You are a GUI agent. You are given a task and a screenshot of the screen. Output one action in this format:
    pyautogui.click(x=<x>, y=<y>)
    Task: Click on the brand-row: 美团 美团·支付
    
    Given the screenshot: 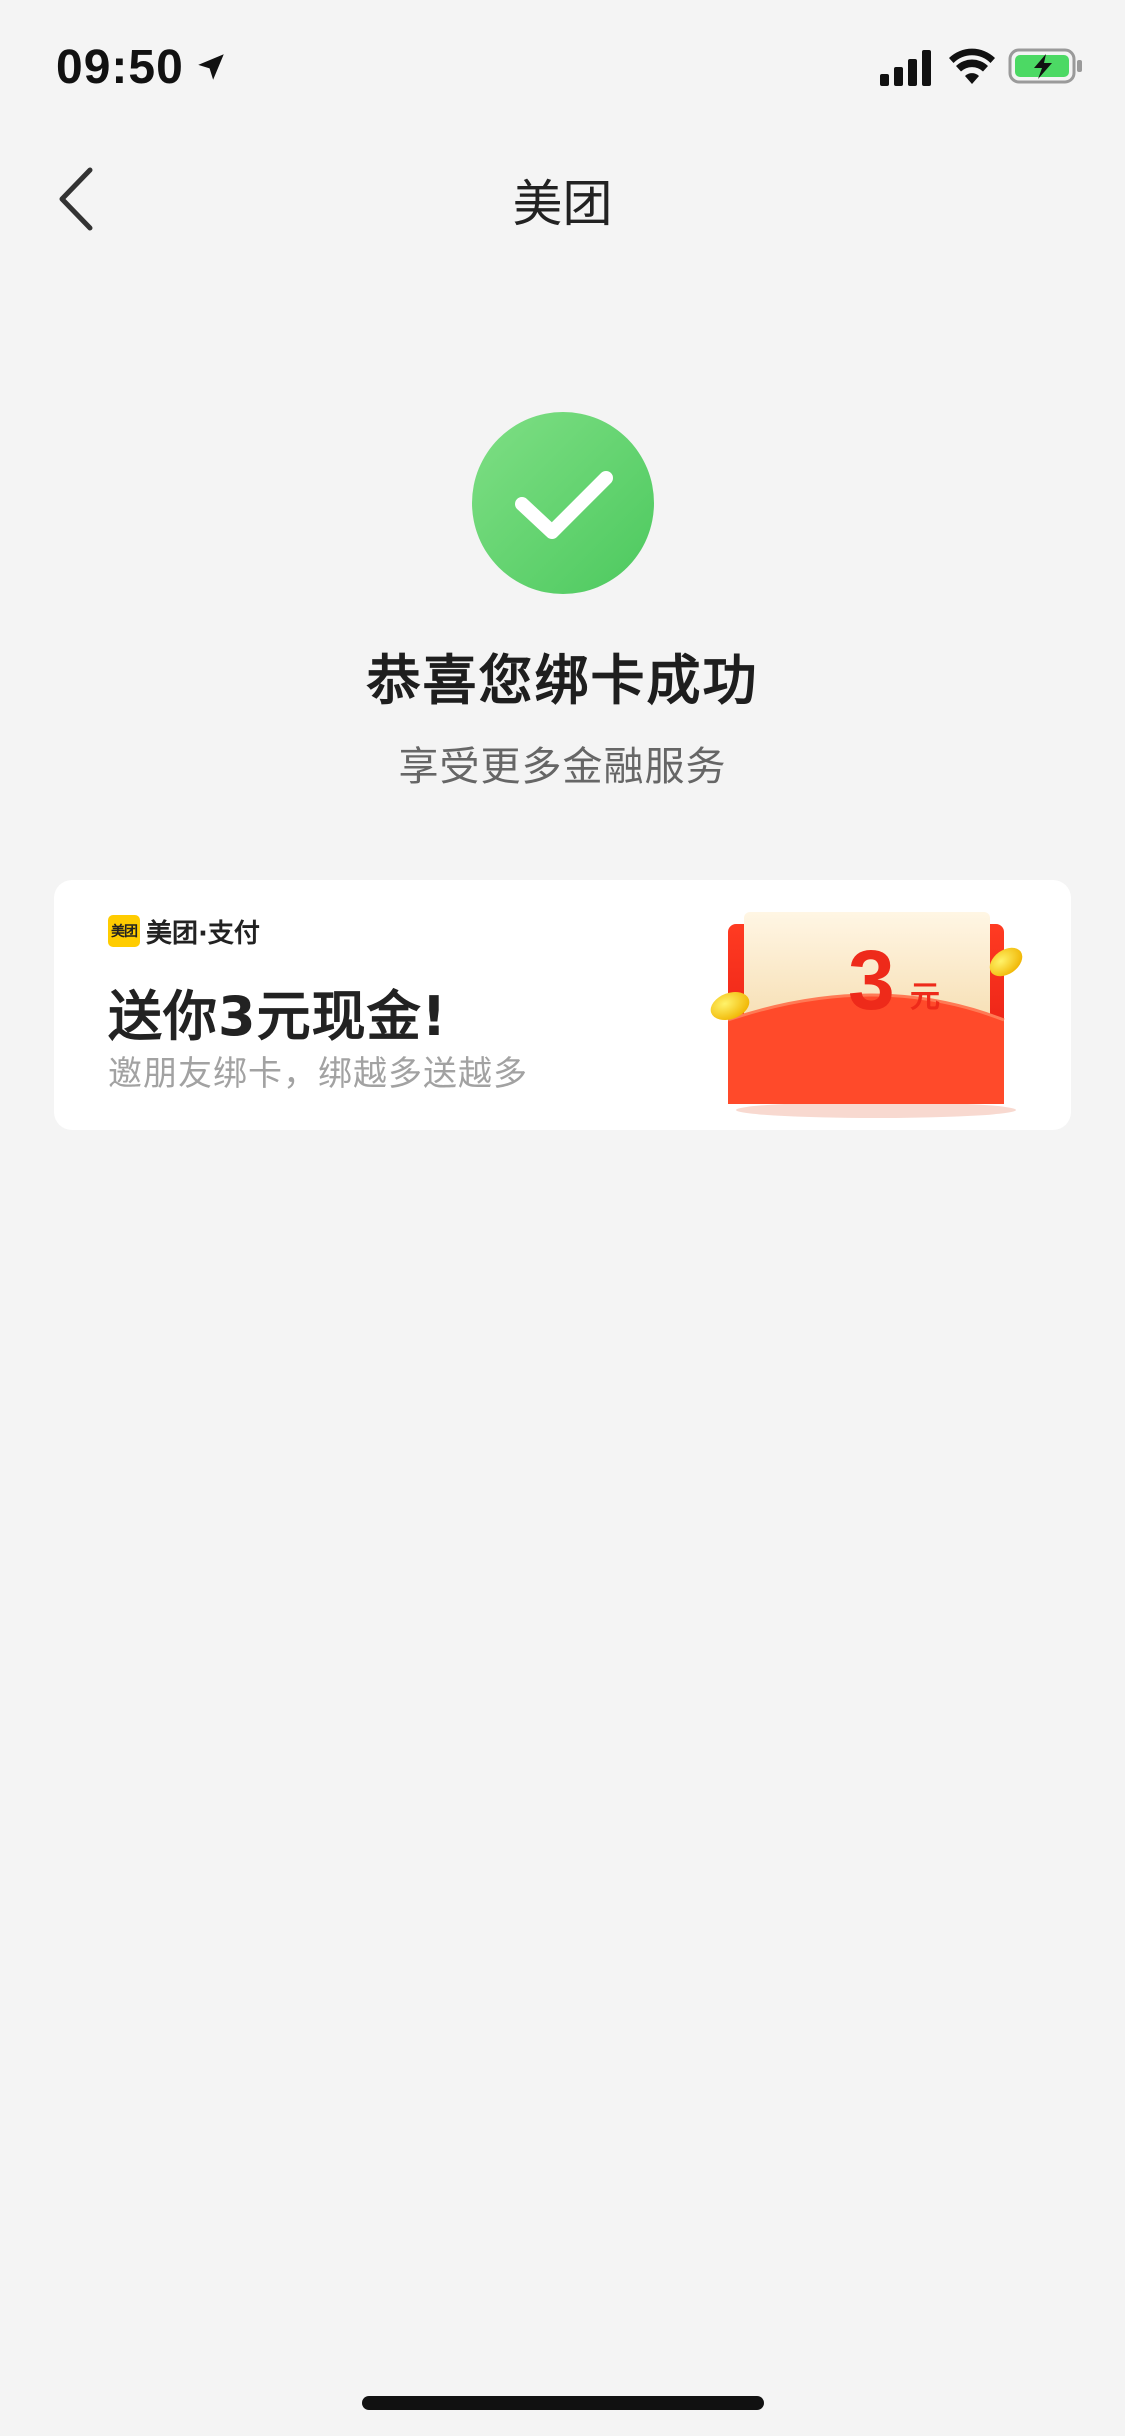 What is the action you would take?
    pyautogui.click(x=184, y=931)
    